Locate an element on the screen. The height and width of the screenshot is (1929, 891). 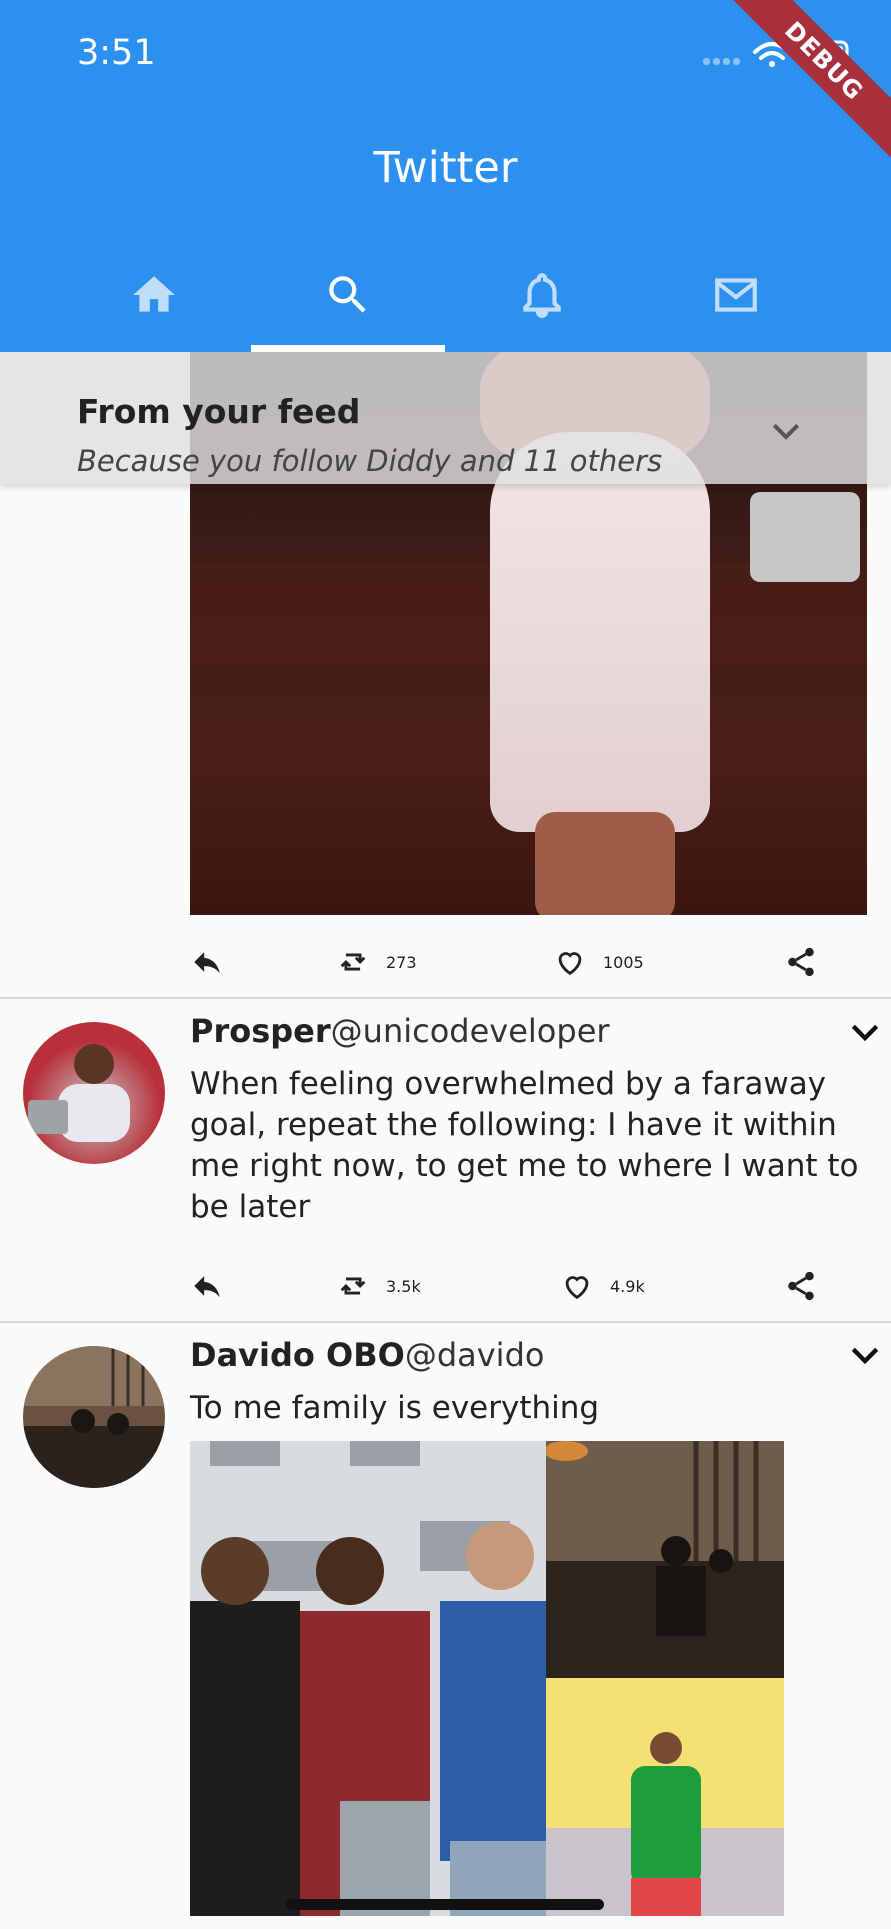
home-icon is located at coordinates (154, 294).